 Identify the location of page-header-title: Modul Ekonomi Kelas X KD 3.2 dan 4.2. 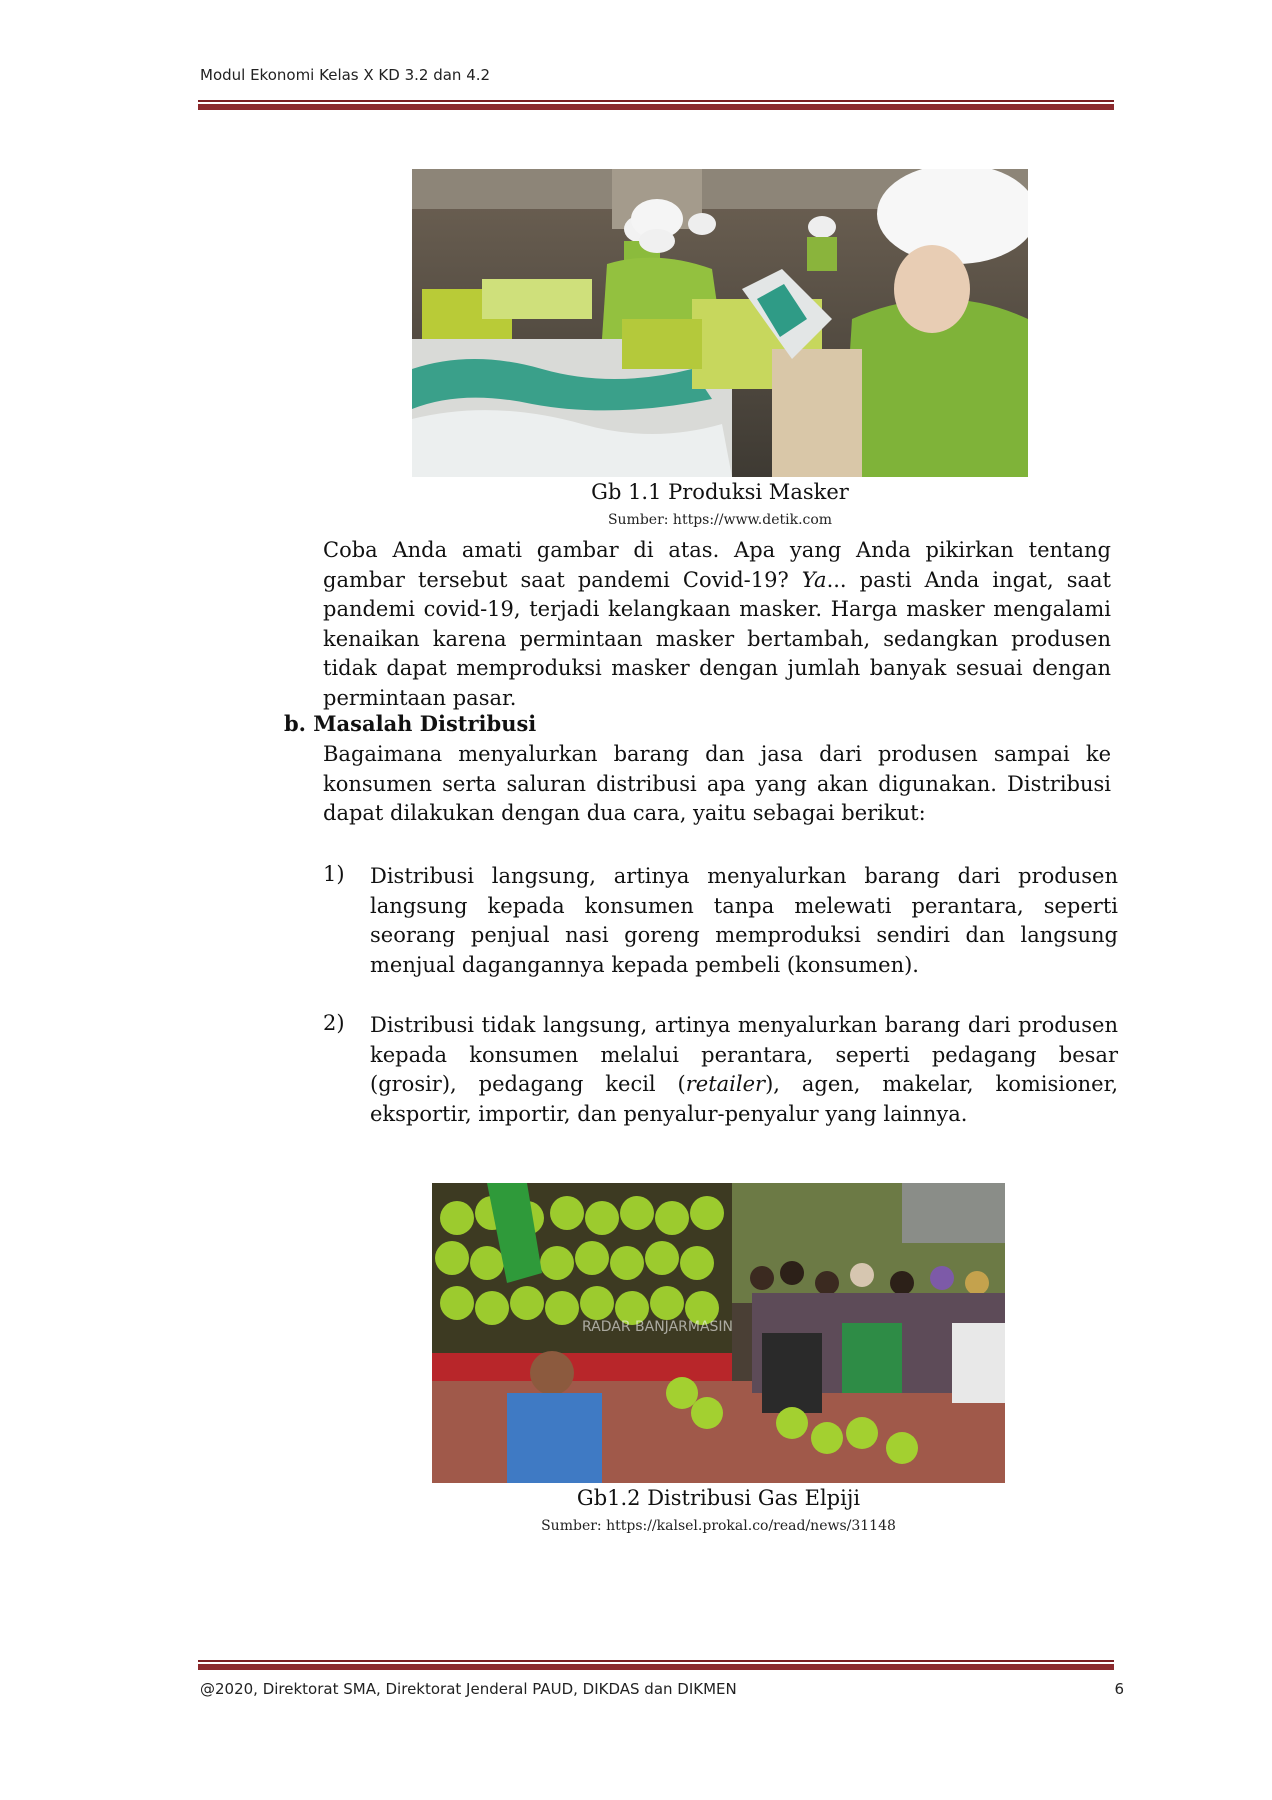
(345, 75).